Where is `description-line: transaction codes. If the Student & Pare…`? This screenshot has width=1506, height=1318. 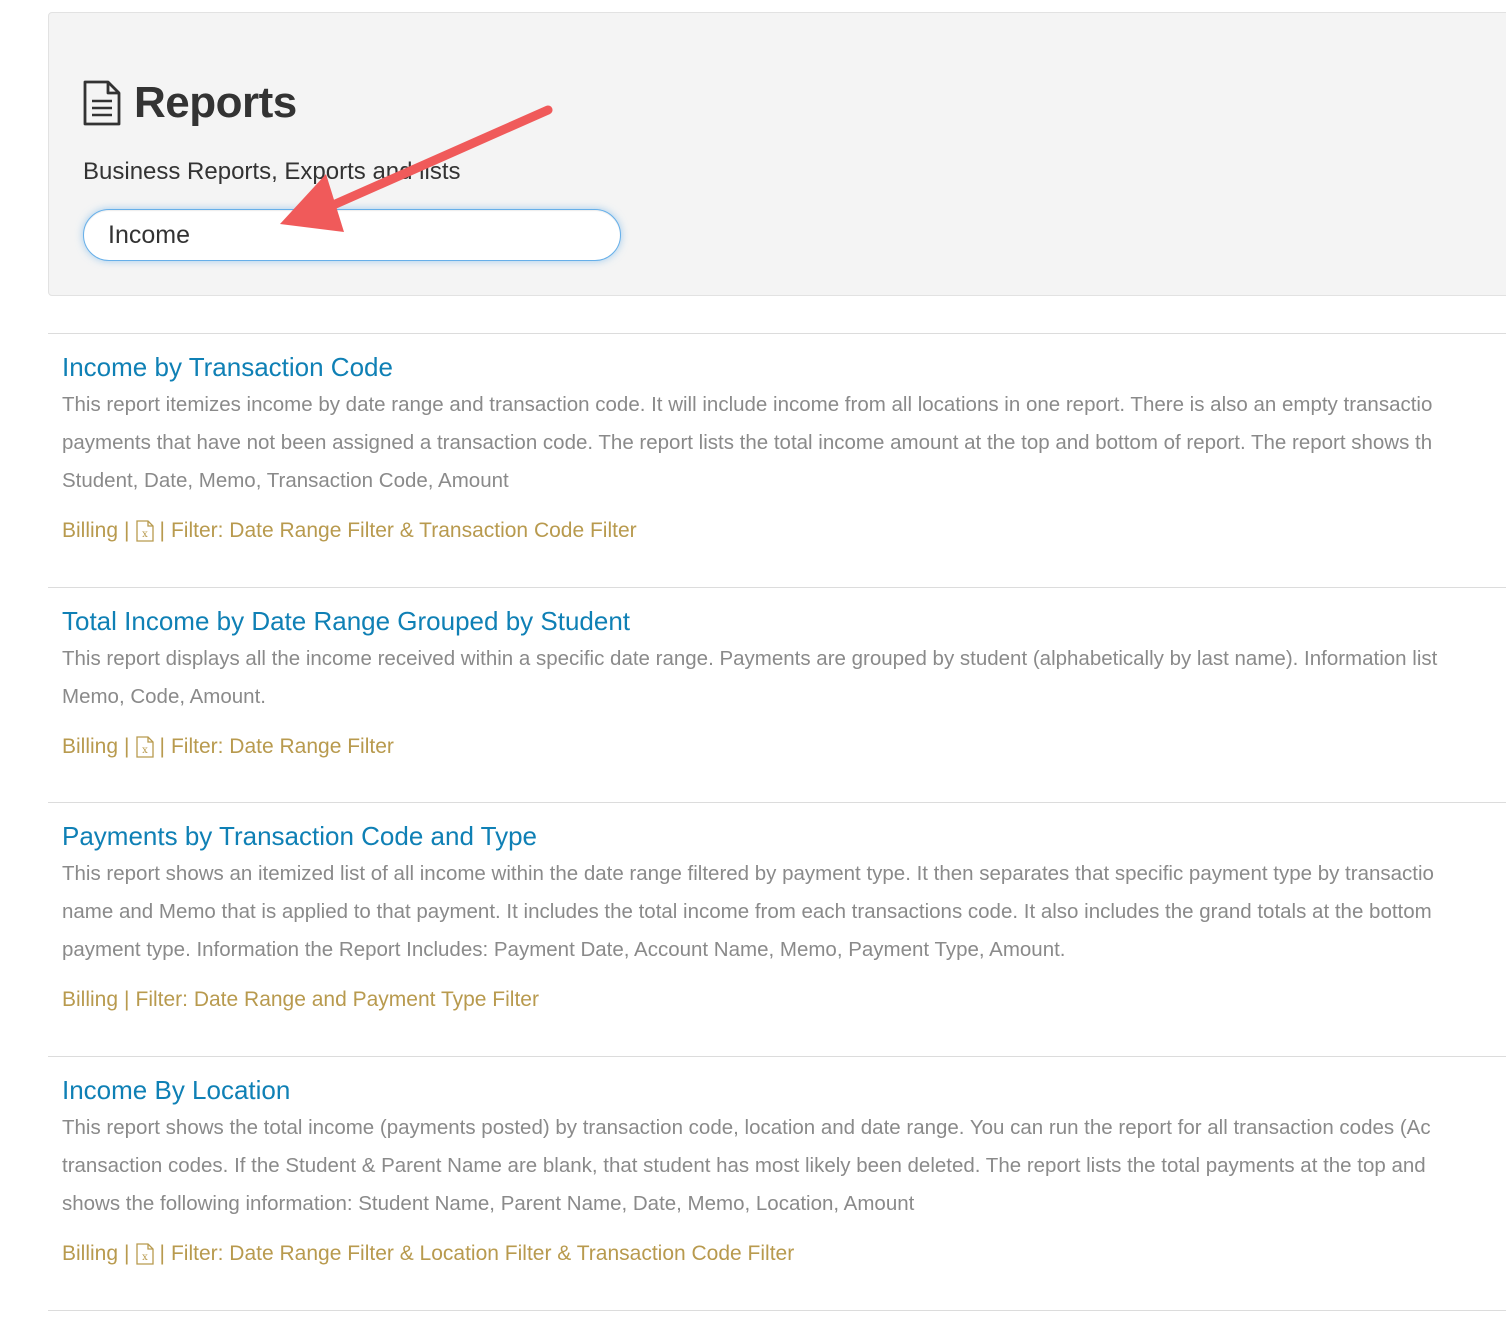 description-line: transaction codes. If the Student & Pare… is located at coordinates (744, 1165).